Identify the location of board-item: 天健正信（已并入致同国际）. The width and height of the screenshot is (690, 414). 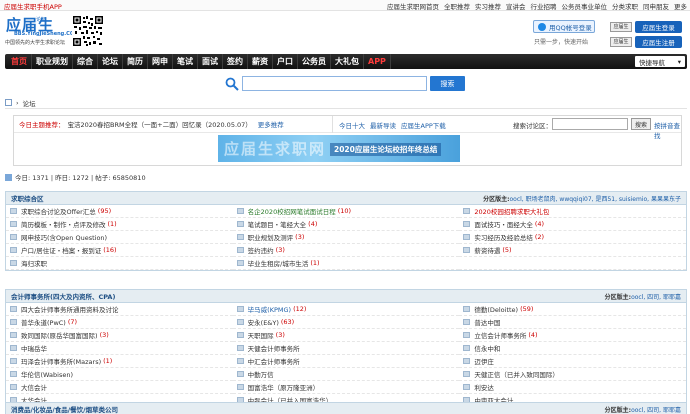
(572, 374).